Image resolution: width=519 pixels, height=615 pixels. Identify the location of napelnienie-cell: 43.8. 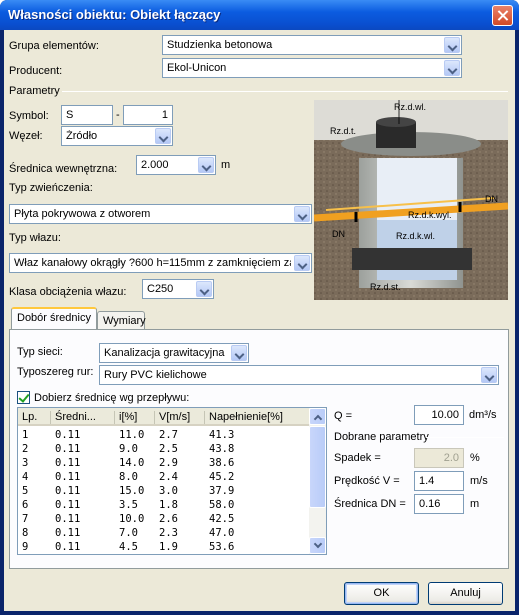
(222, 449).